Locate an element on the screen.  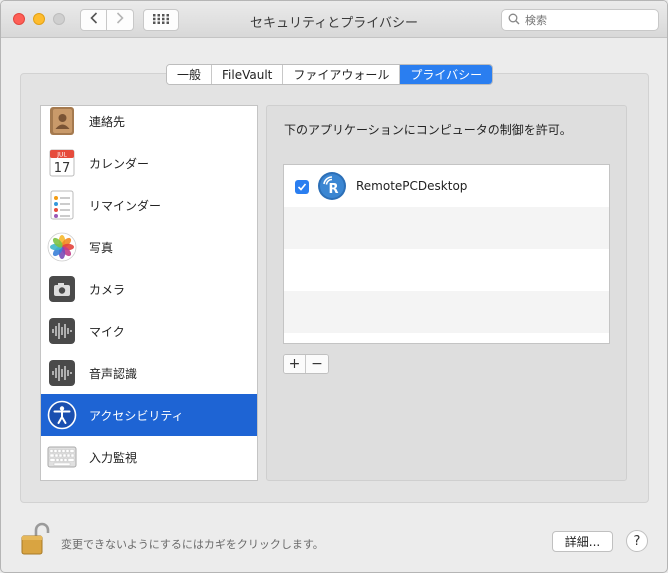
remove-app-button: − is located at coordinates (317, 364).